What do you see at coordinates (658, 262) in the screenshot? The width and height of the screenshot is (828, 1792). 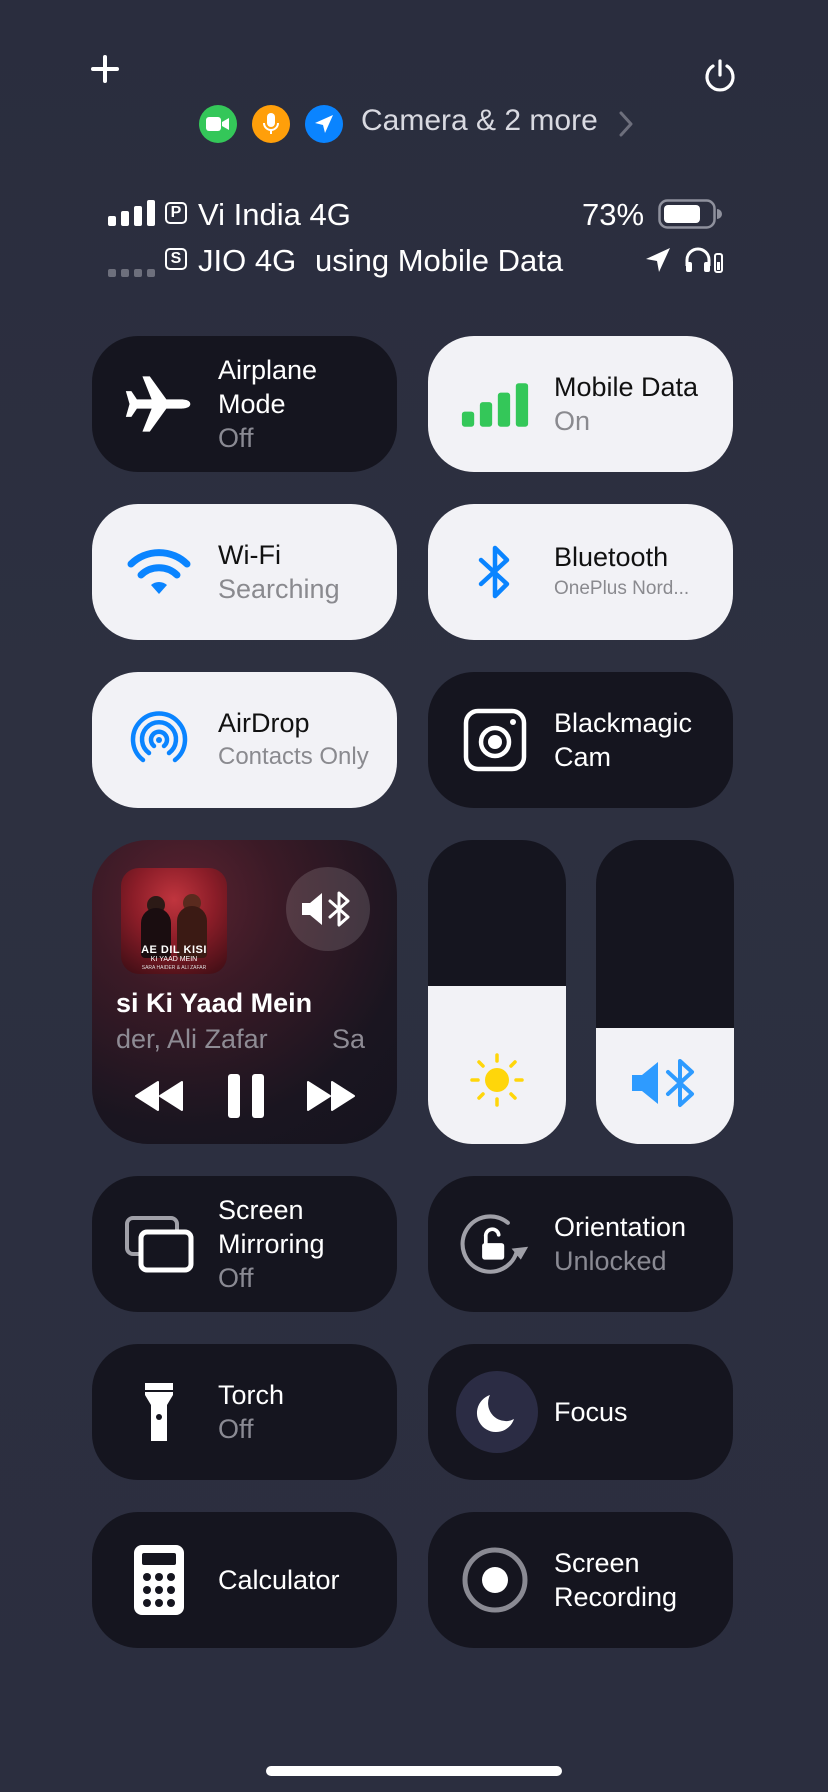 I see `location-services-icon` at bounding box center [658, 262].